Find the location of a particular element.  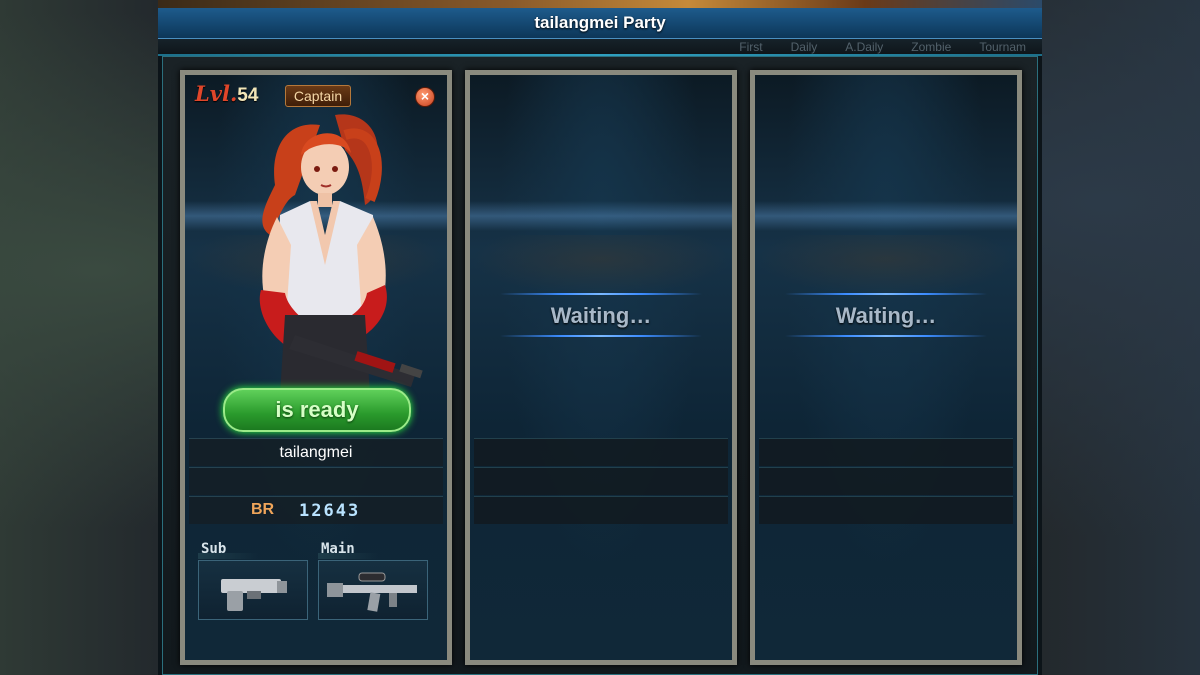

br-label: BR is located at coordinates (263, 509).